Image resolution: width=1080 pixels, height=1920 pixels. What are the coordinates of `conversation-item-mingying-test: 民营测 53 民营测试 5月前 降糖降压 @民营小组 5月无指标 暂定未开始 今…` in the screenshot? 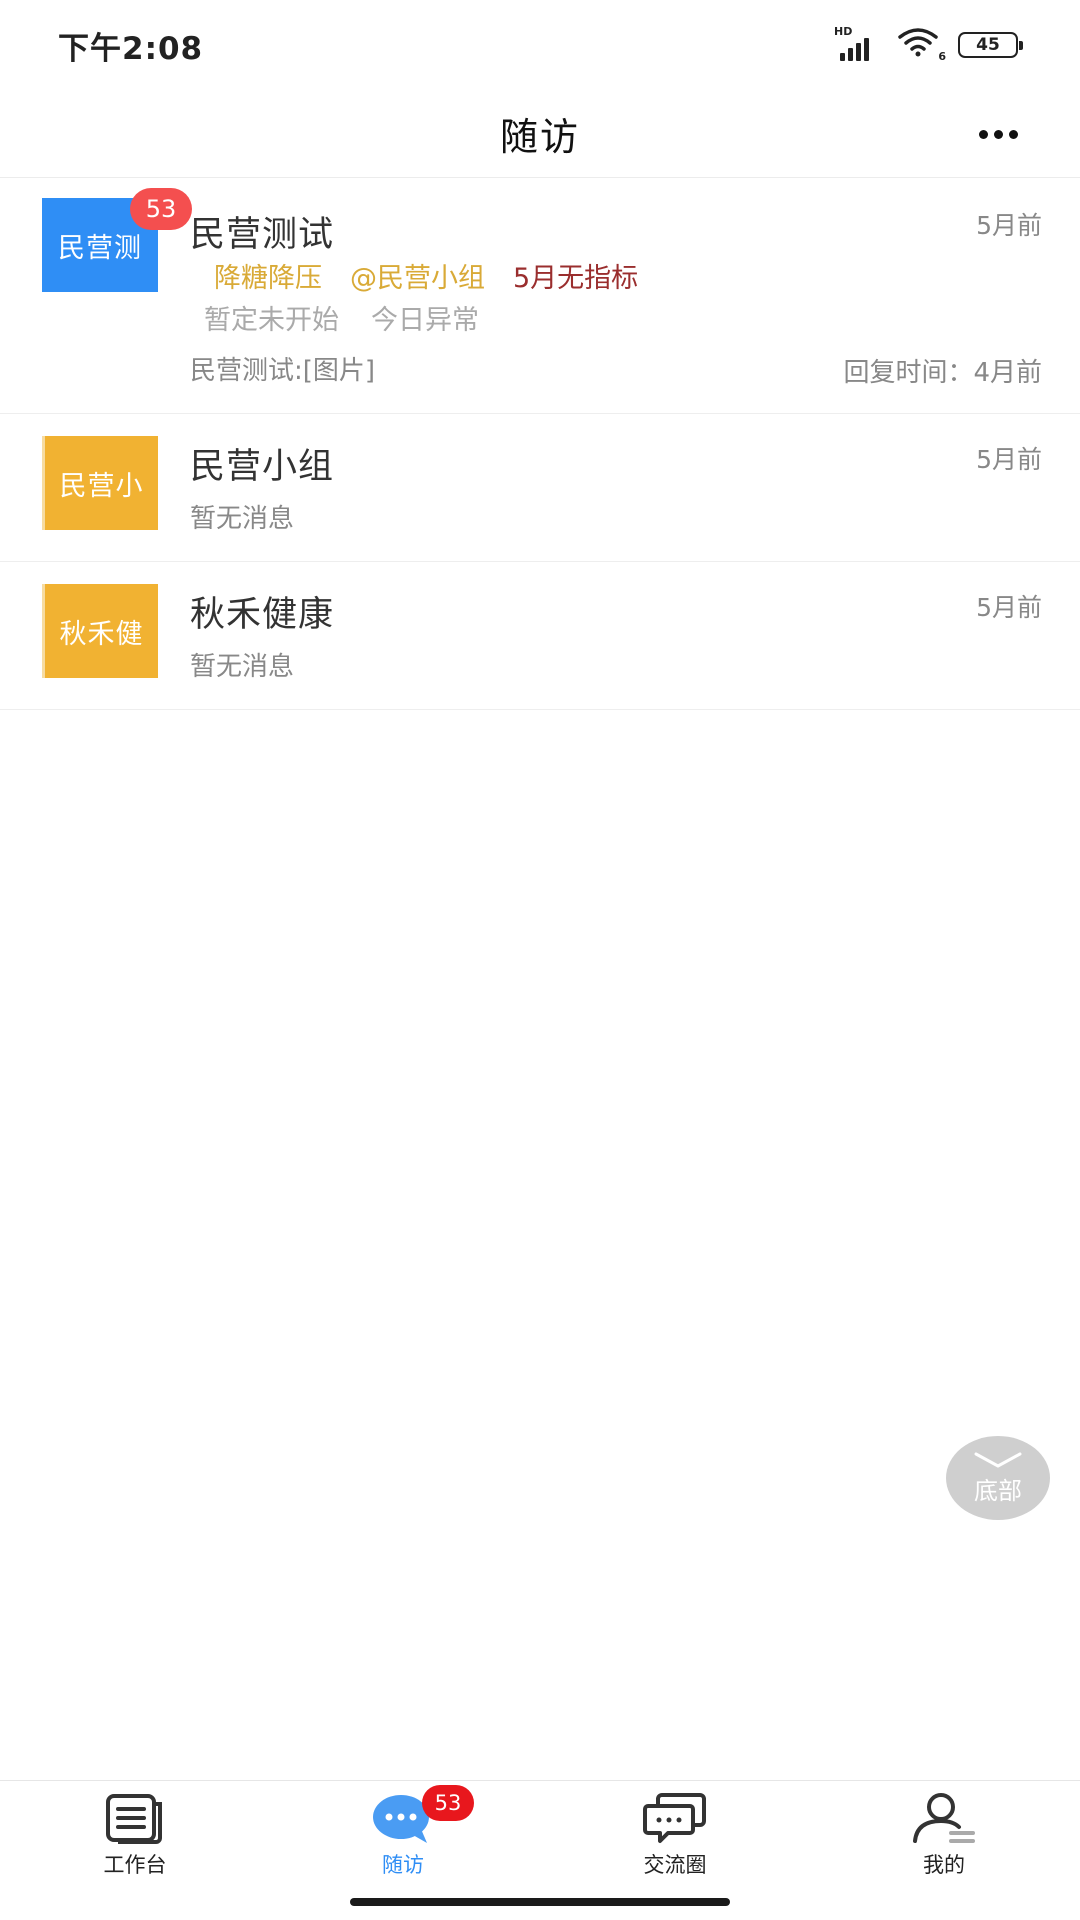 It's located at (540, 296).